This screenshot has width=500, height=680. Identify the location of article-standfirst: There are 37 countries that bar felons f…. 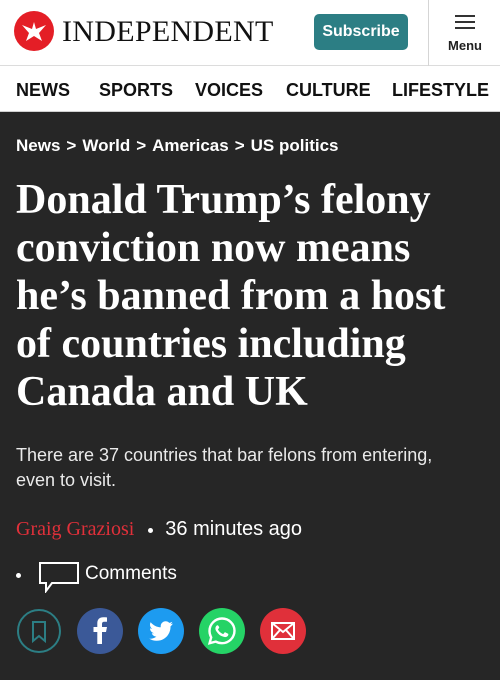
(224, 467).